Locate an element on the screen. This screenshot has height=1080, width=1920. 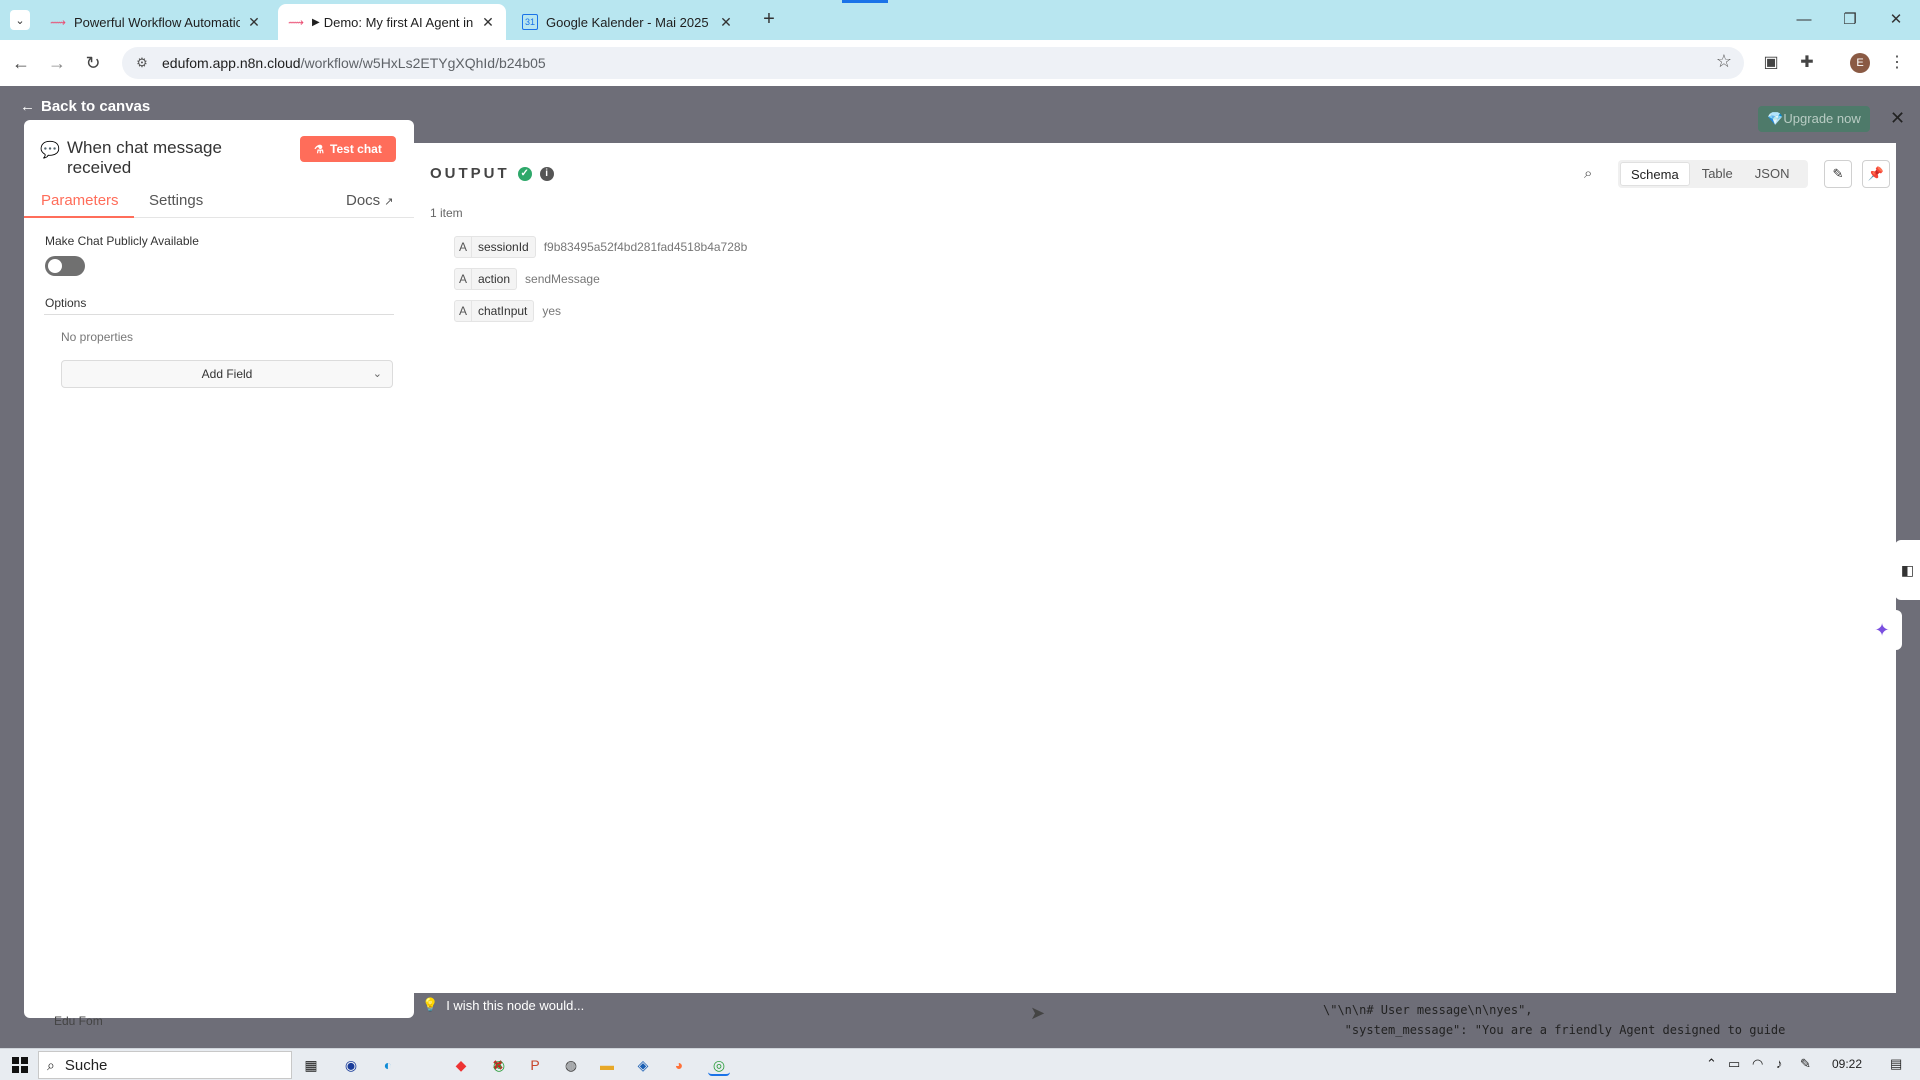
pin-data-icon: 📌 is located at coordinates (1876, 174).